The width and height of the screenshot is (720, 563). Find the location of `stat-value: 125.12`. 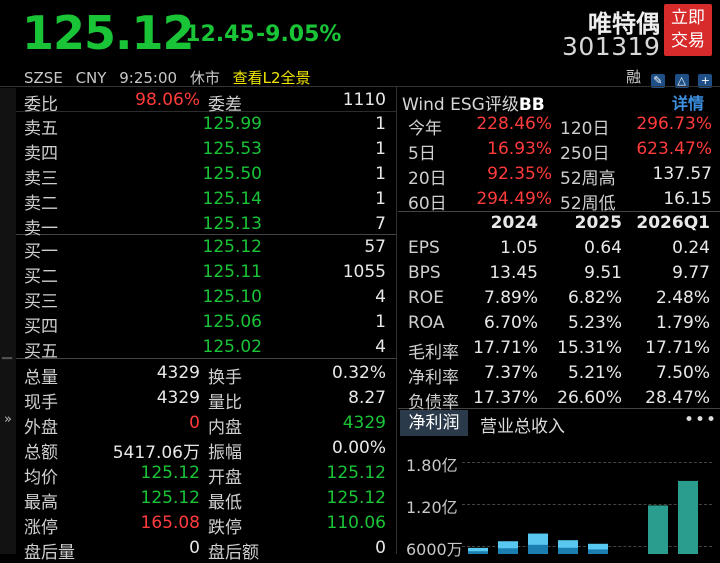

stat-value: 125.12 is located at coordinates (356, 473).